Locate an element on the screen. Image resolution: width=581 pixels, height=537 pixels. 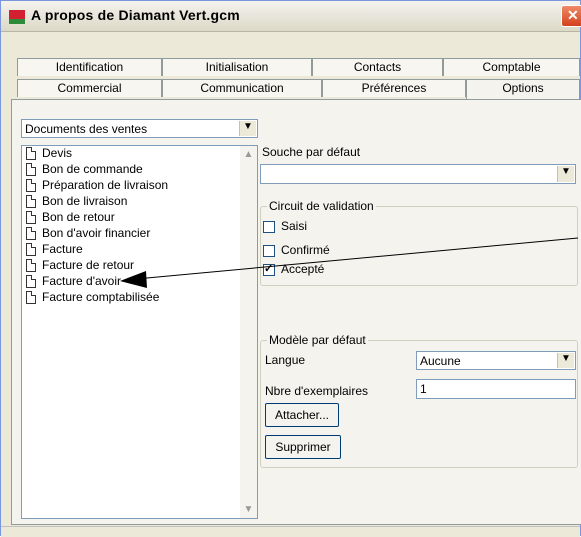
arrowhead-icon is located at coordinates (133, 279).